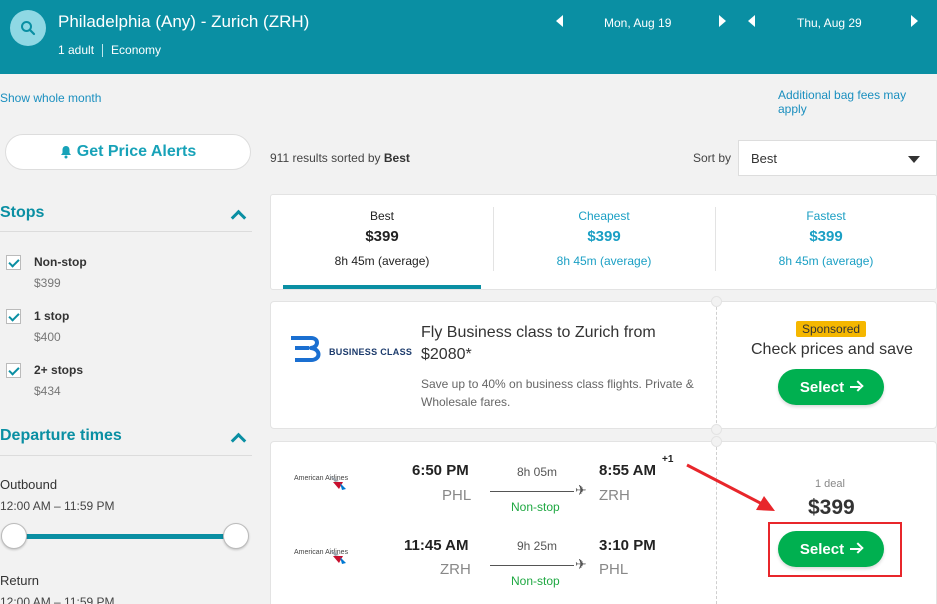  Describe the element at coordinates (830, 484) in the screenshot. I see `deal-count: 1 deal` at that location.